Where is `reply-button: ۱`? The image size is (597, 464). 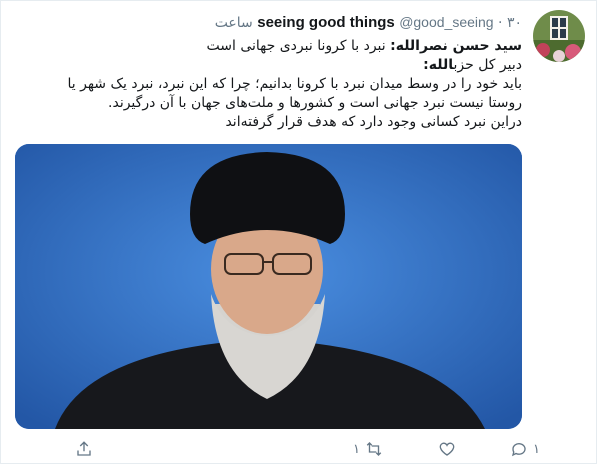 reply-button: ۱ is located at coordinates (525, 449).